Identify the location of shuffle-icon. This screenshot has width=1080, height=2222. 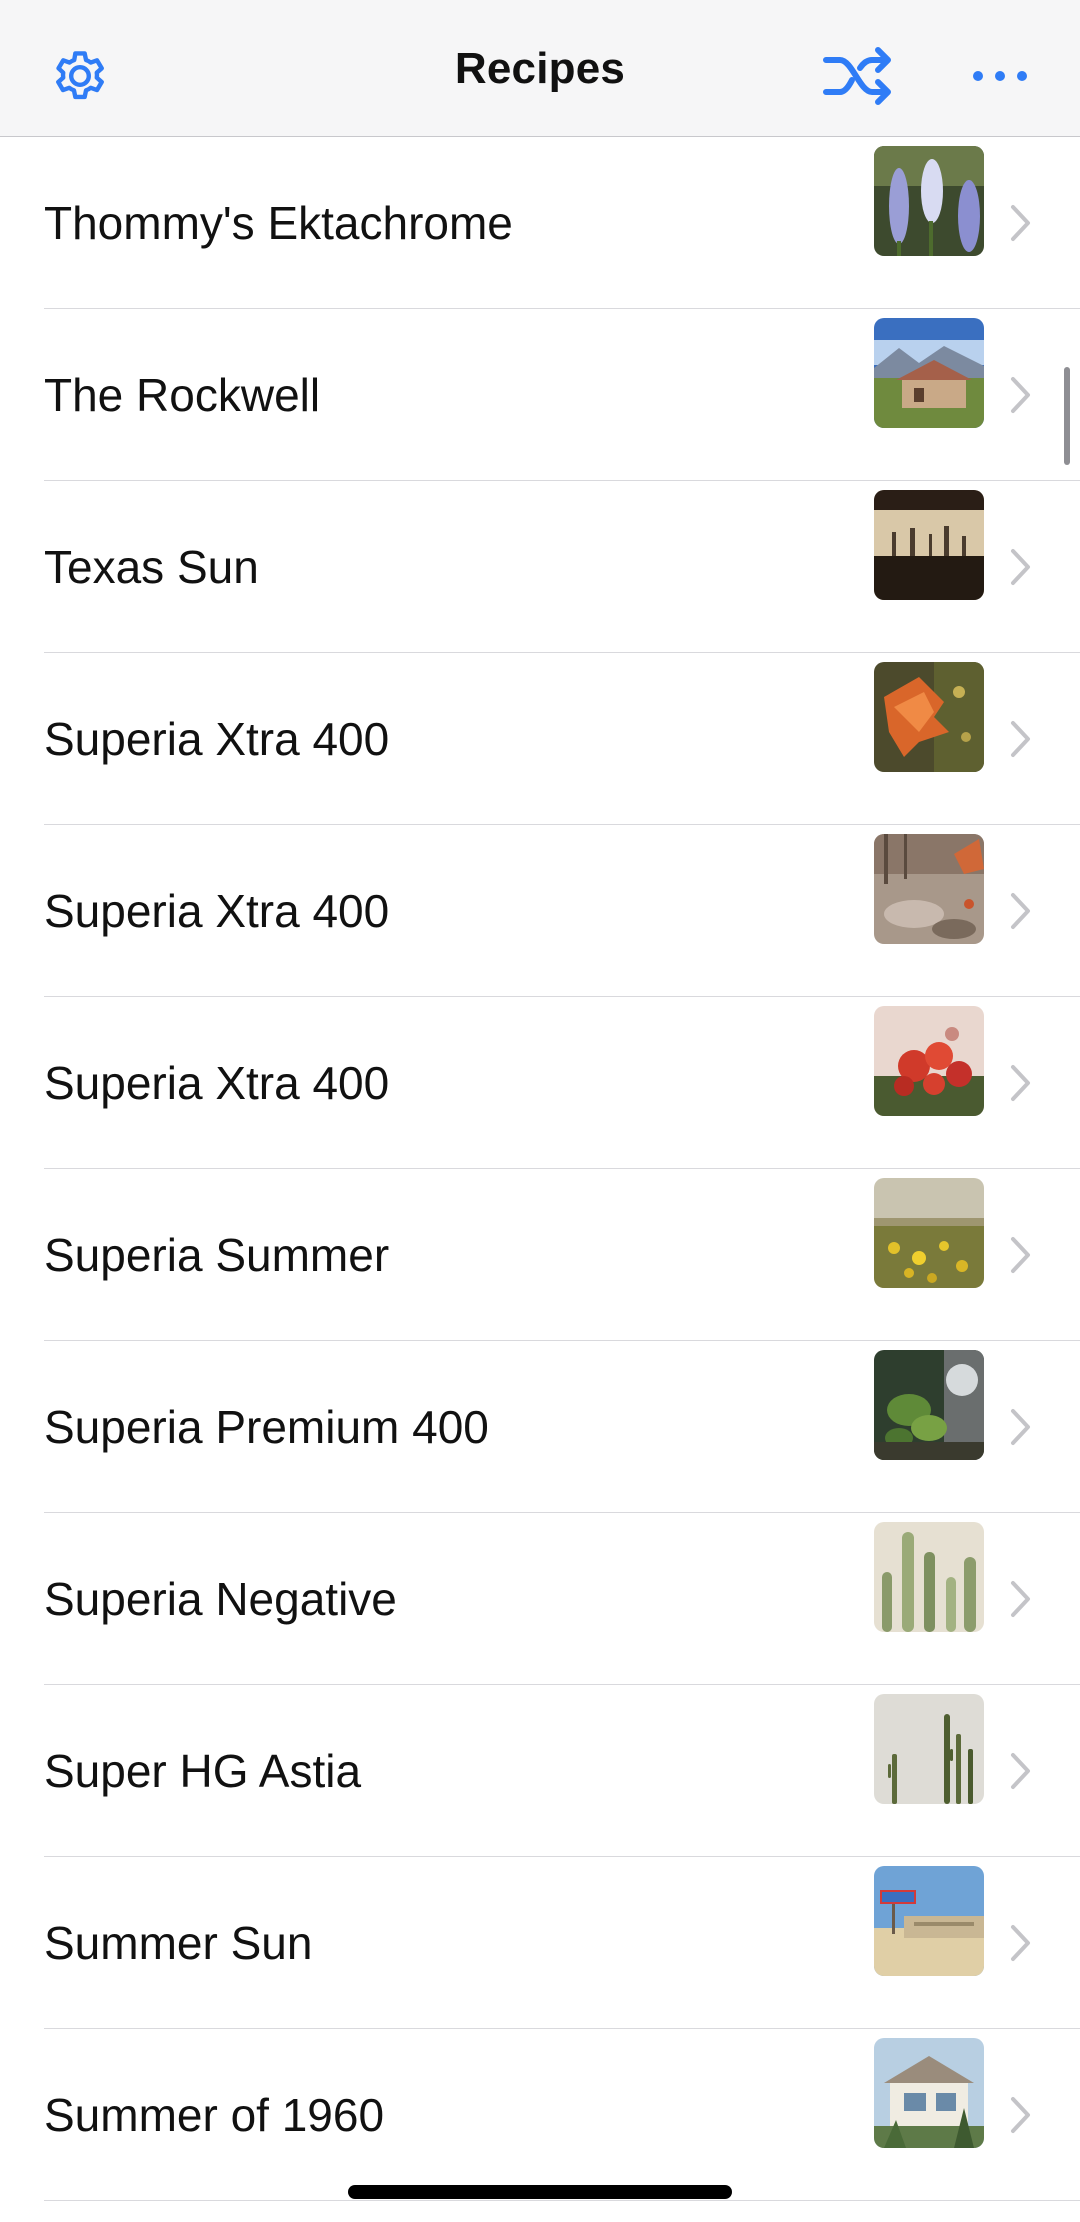
(857, 76).